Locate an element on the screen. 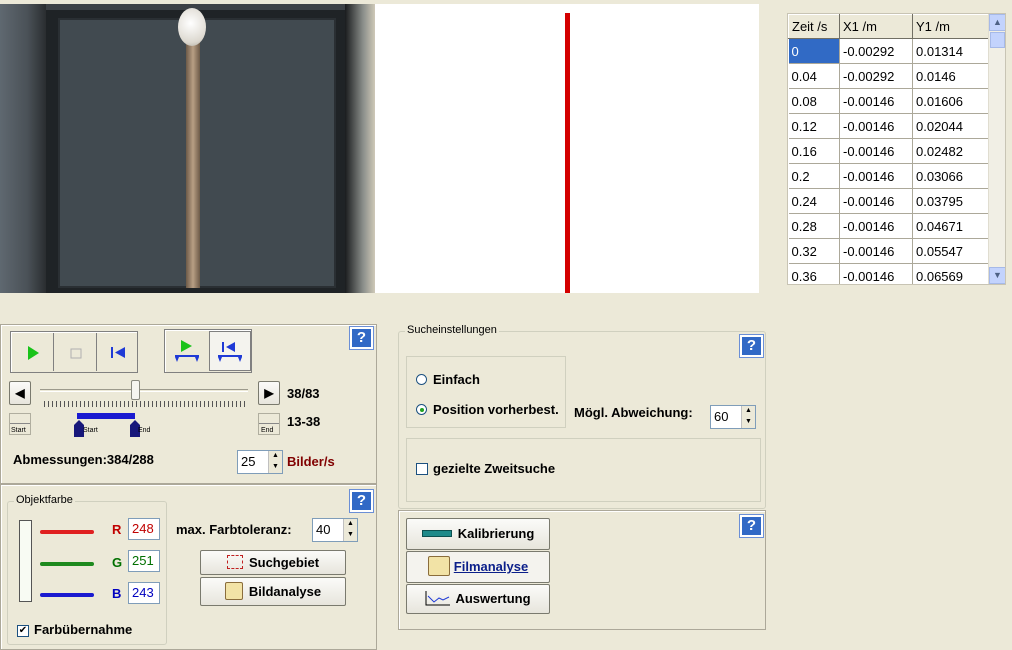  simple-radio is located at coordinates (421, 379).